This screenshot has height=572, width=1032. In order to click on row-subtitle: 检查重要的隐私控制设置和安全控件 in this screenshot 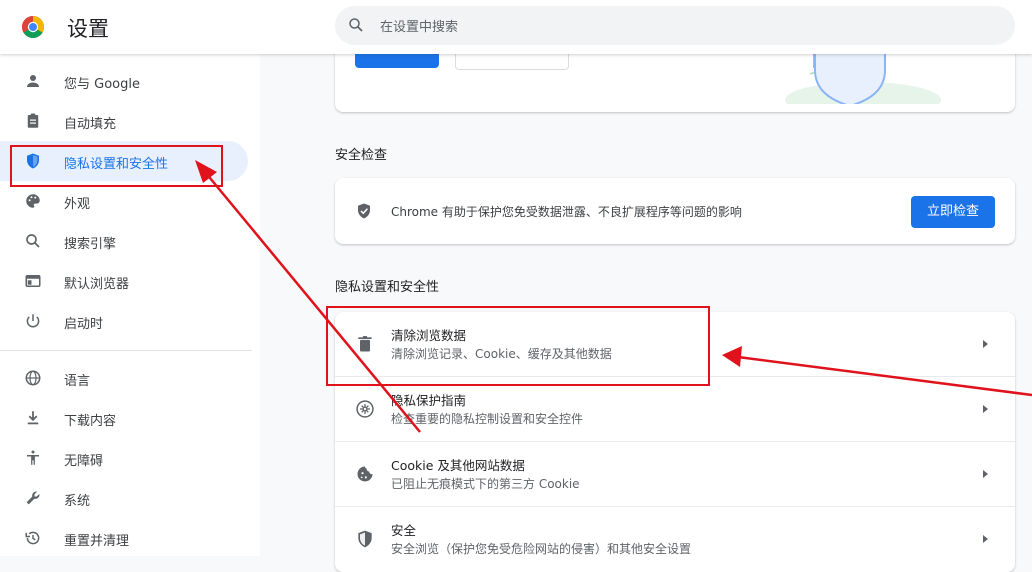, I will do `click(487, 419)`.